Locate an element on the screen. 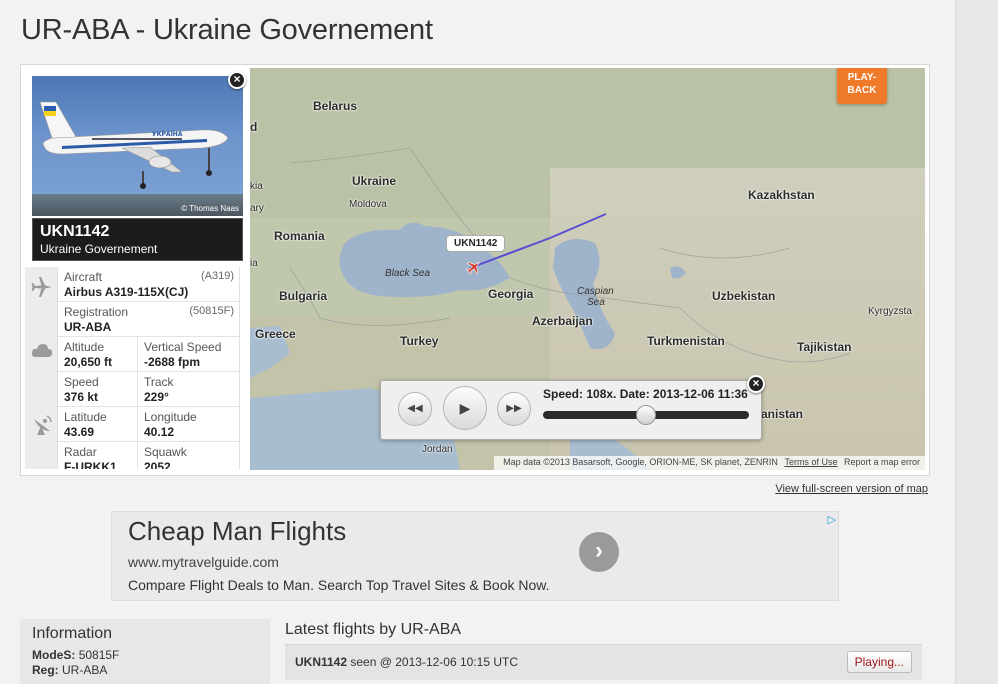 The image size is (998, 684). playback-slider-thumb is located at coordinates (646, 415).